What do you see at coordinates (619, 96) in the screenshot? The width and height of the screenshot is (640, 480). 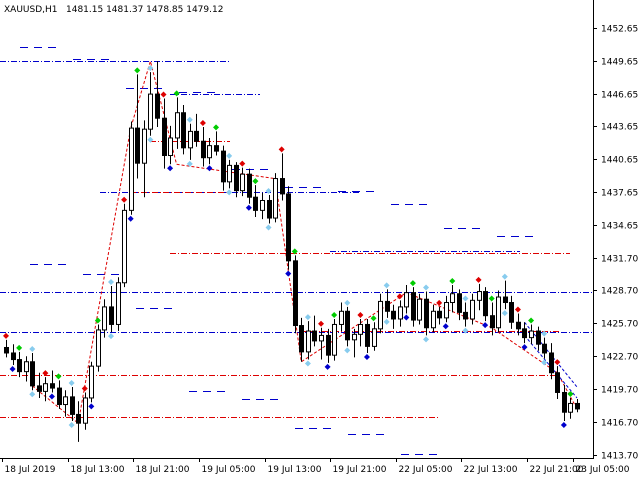 I see `price-tick-label: 1446.65` at bounding box center [619, 96].